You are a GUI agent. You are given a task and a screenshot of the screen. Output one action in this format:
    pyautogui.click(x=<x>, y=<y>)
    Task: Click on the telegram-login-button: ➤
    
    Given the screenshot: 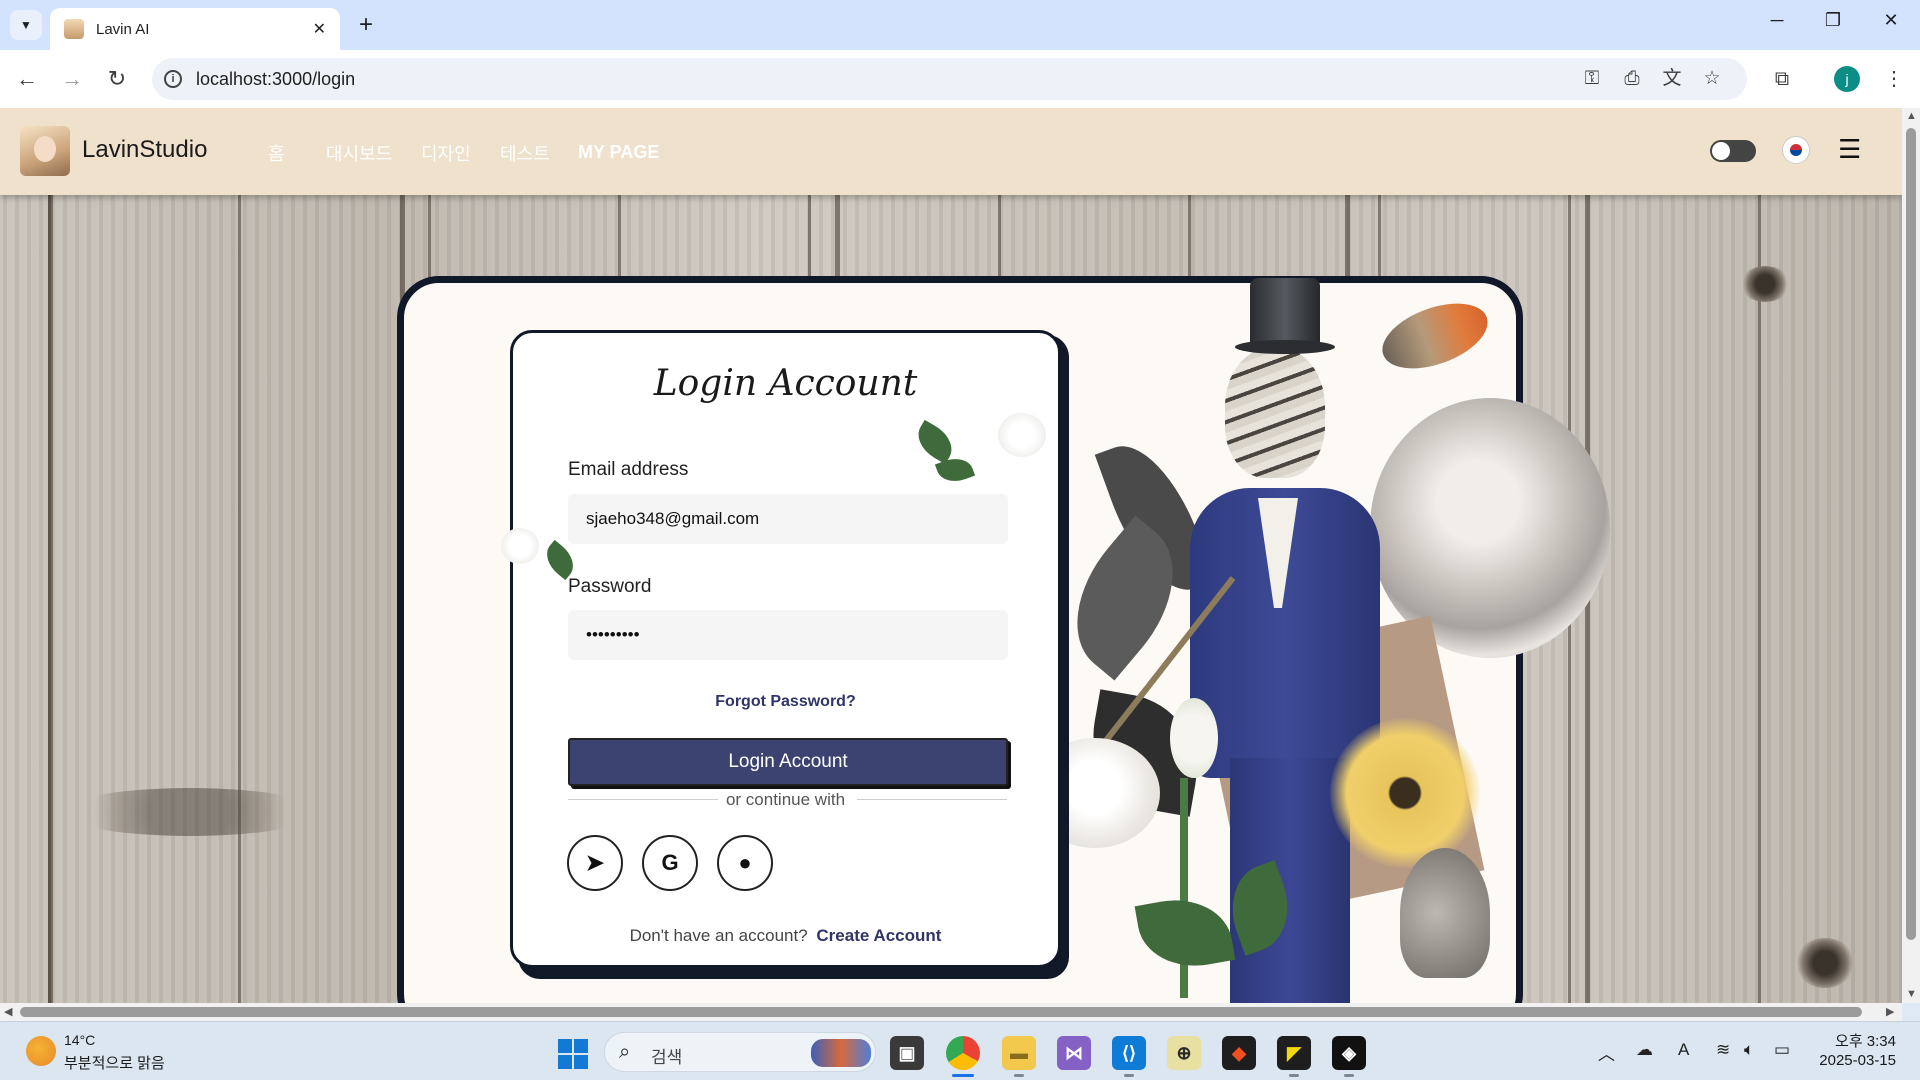 What is the action you would take?
    pyautogui.click(x=595, y=863)
    